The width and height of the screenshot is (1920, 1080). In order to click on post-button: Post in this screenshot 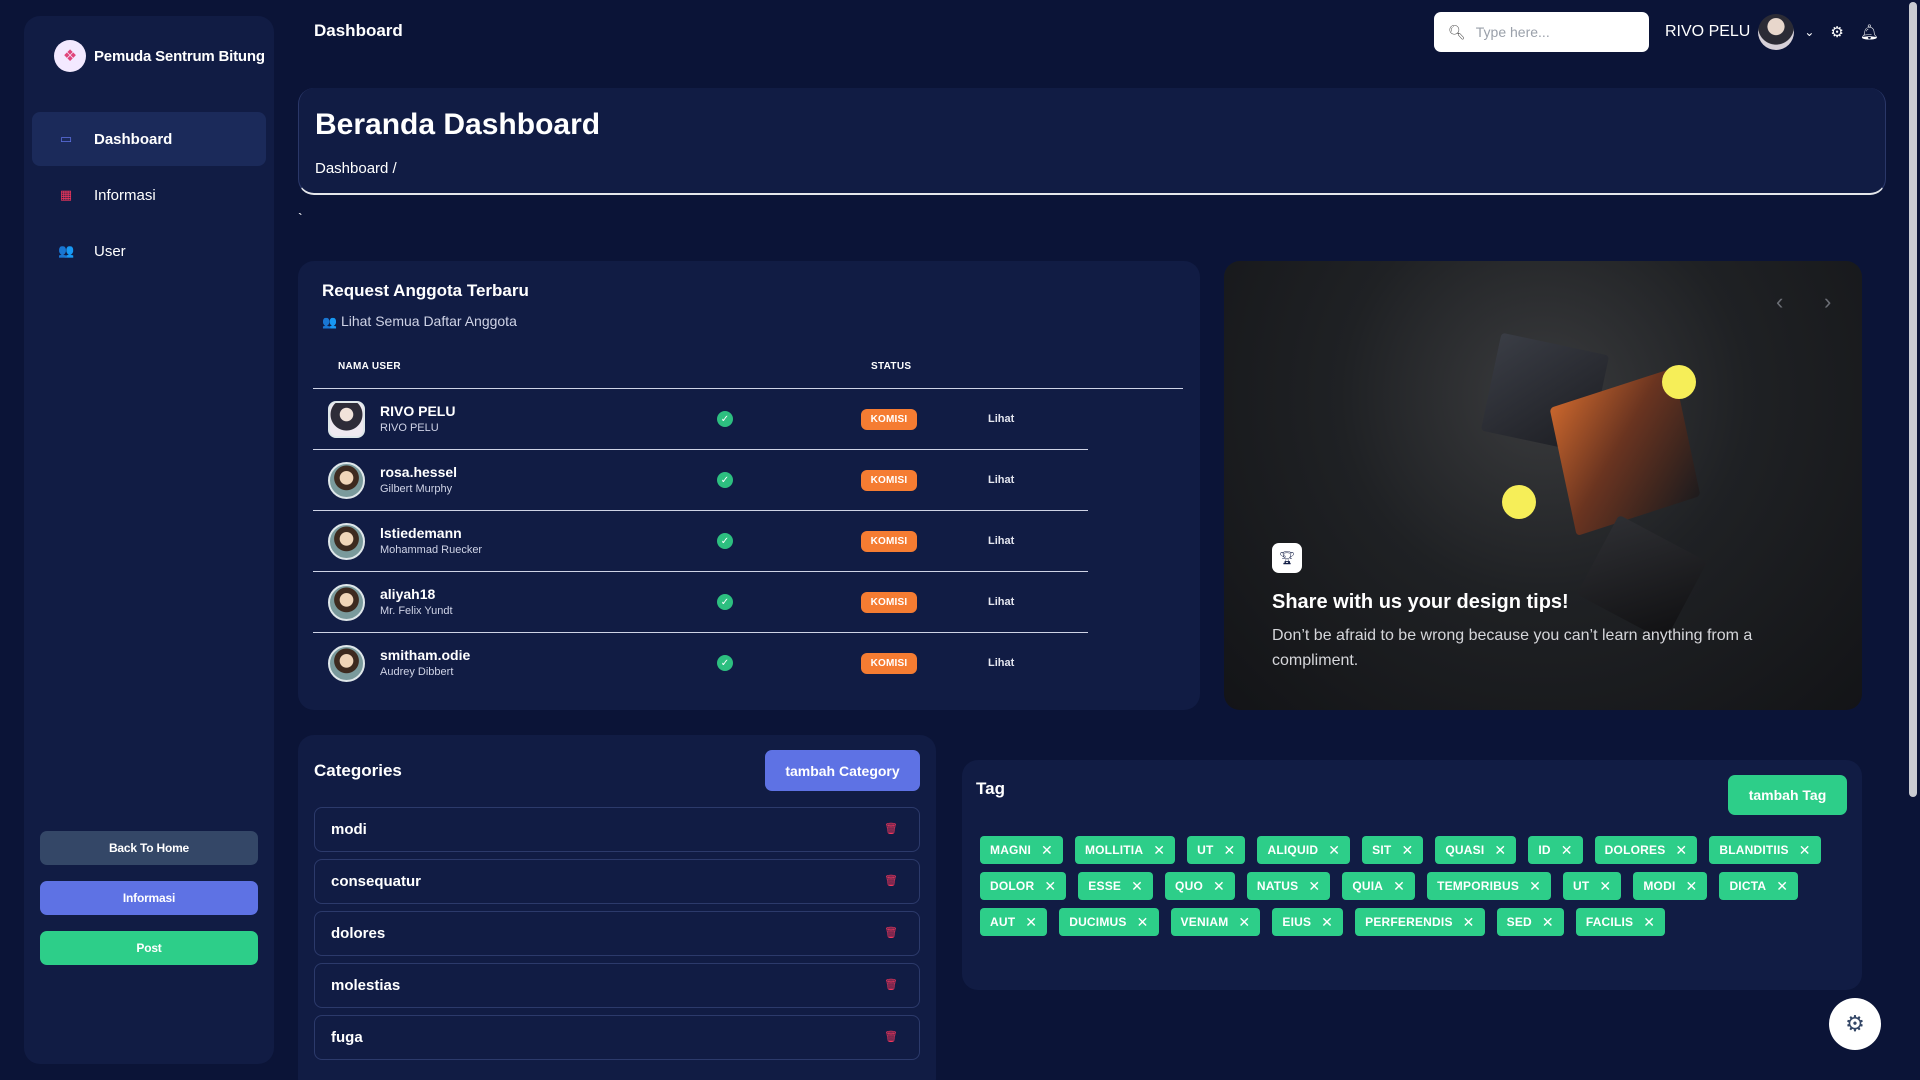, I will do `click(149, 948)`.